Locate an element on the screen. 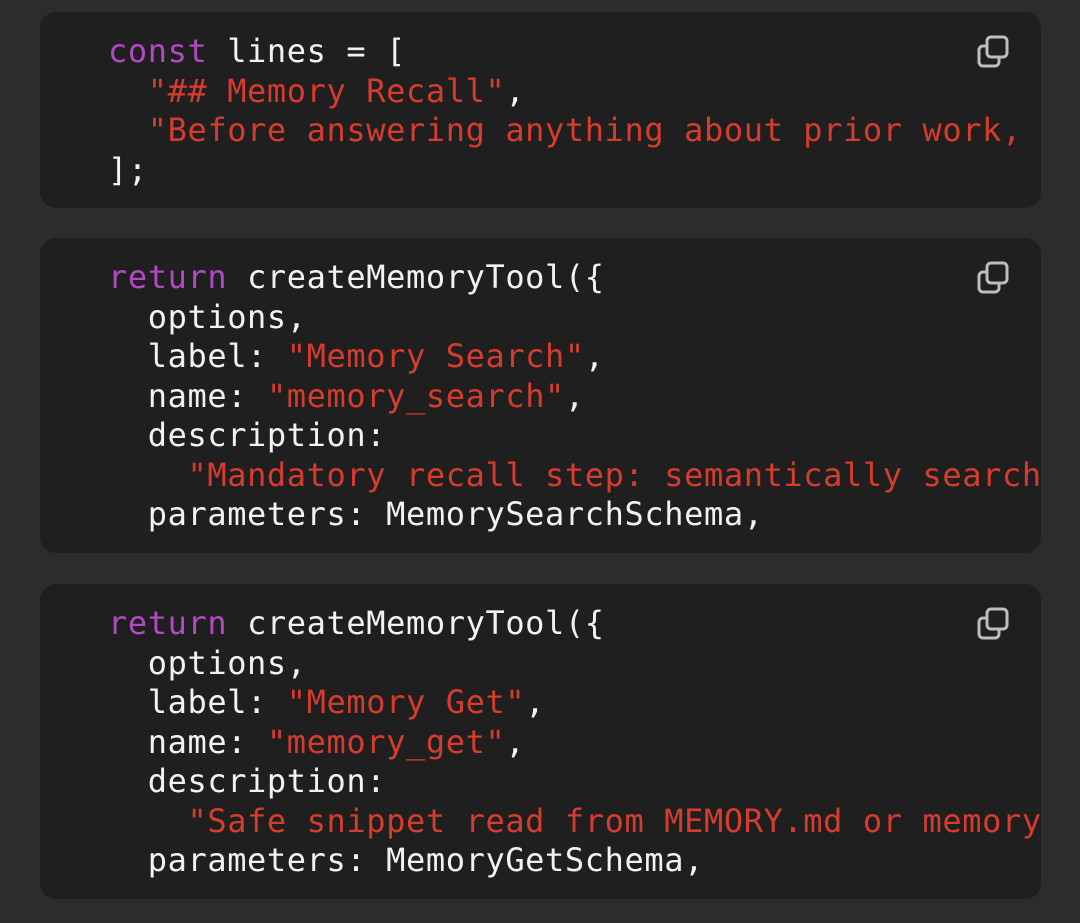  string-token: "memory_search" is located at coordinates (415, 395).